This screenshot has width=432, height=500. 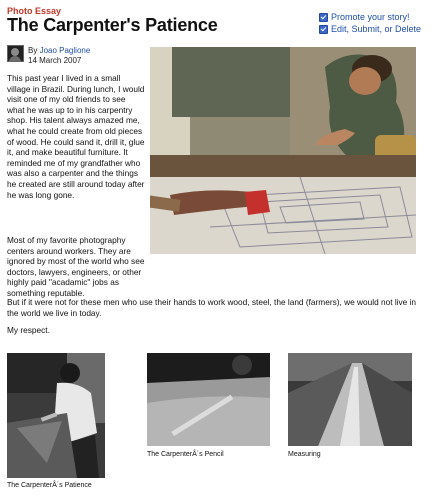 I want to click on page-title: The Carpenter's Patience, so click(x=112, y=25).